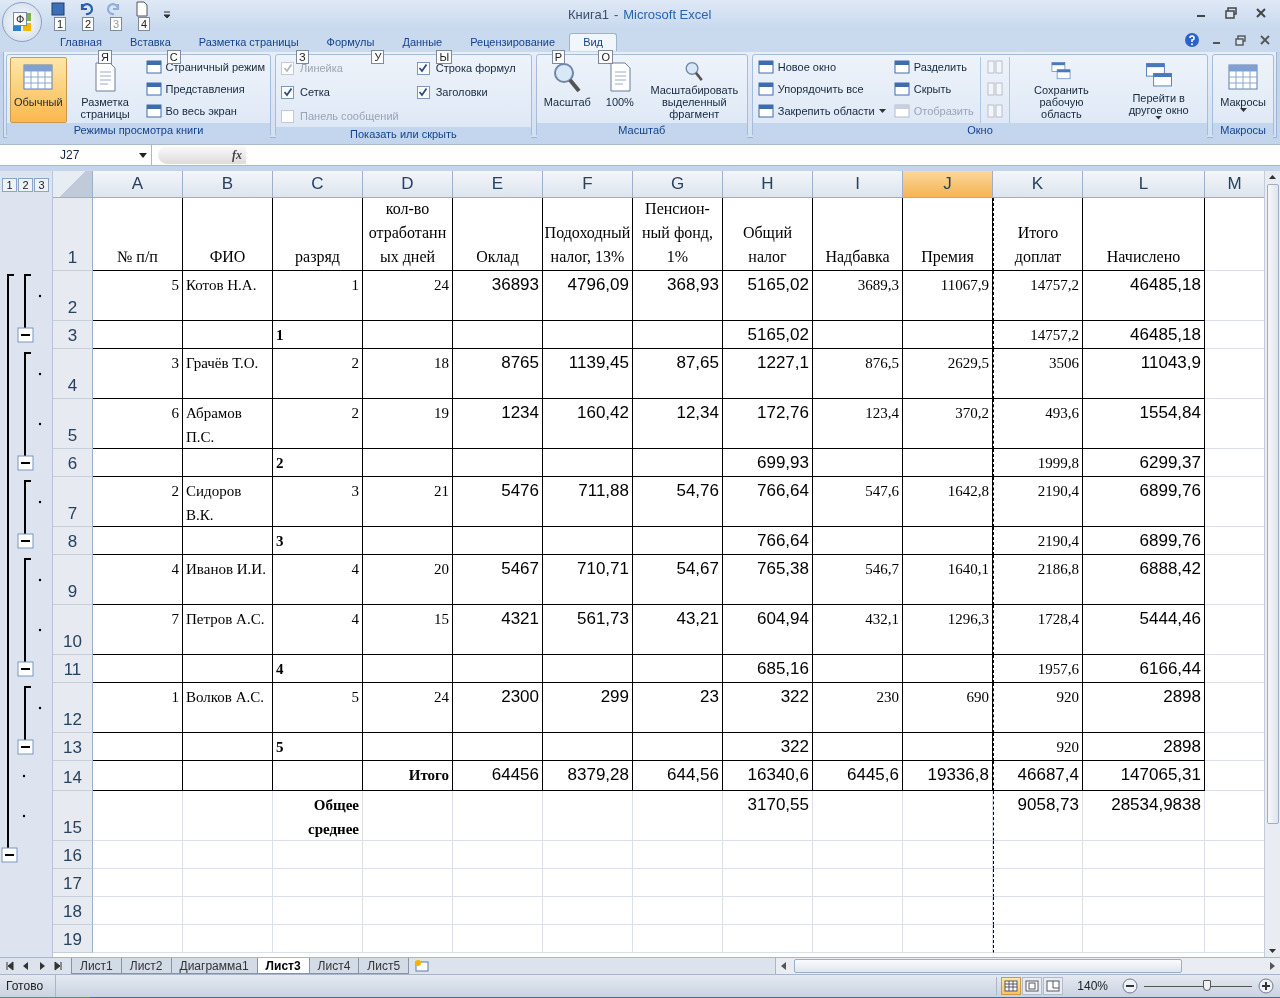 This screenshot has height=998, width=1280. I want to click on row-header: 17, so click(73, 883).